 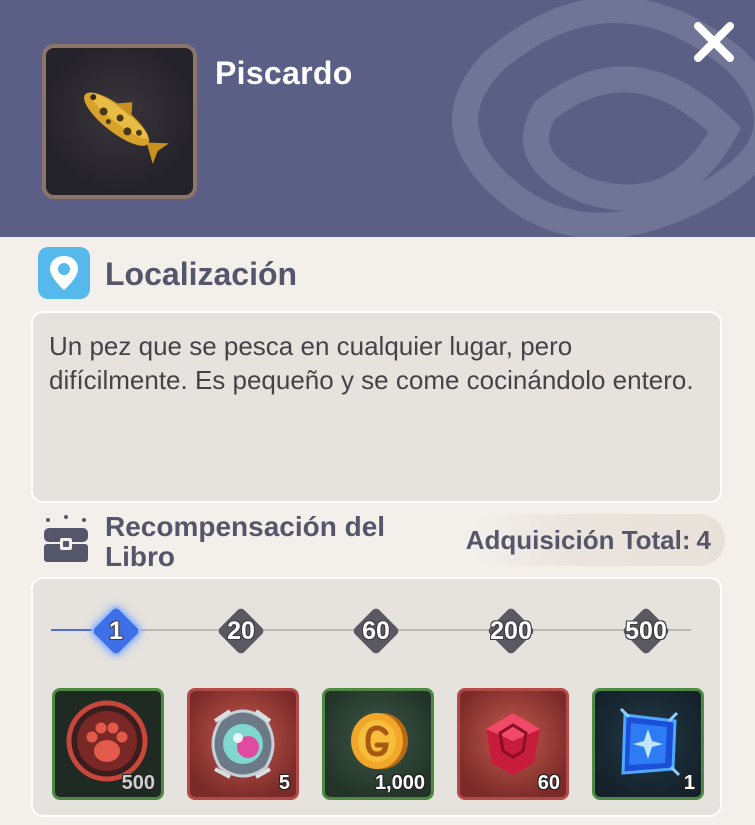 I want to click on golden-fish-icon, so click(x=126, y=128).